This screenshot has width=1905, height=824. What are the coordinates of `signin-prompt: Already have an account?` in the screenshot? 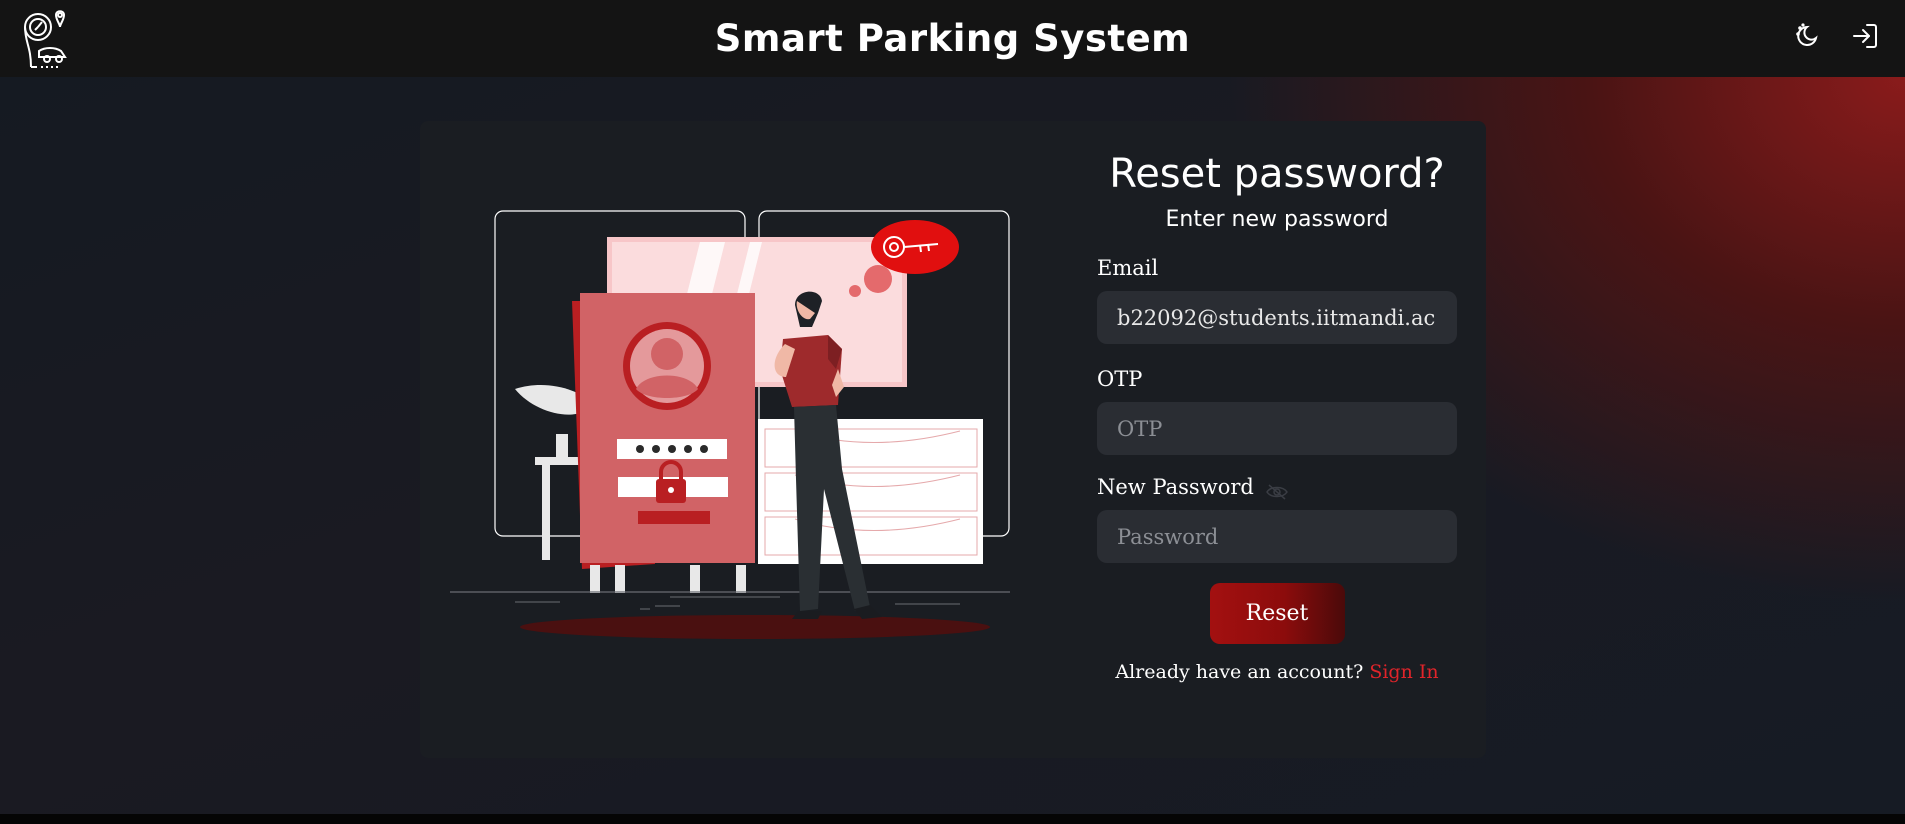 It's located at (1239, 672).